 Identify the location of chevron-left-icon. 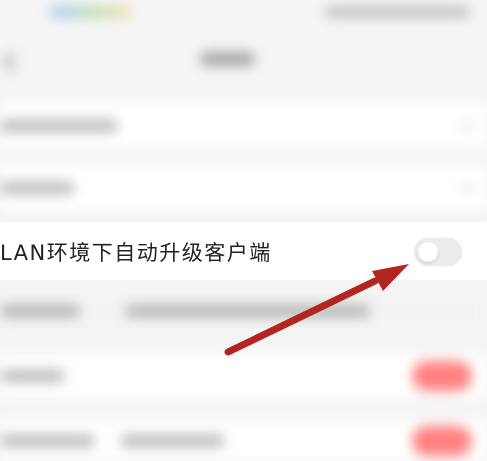
(13, 61).